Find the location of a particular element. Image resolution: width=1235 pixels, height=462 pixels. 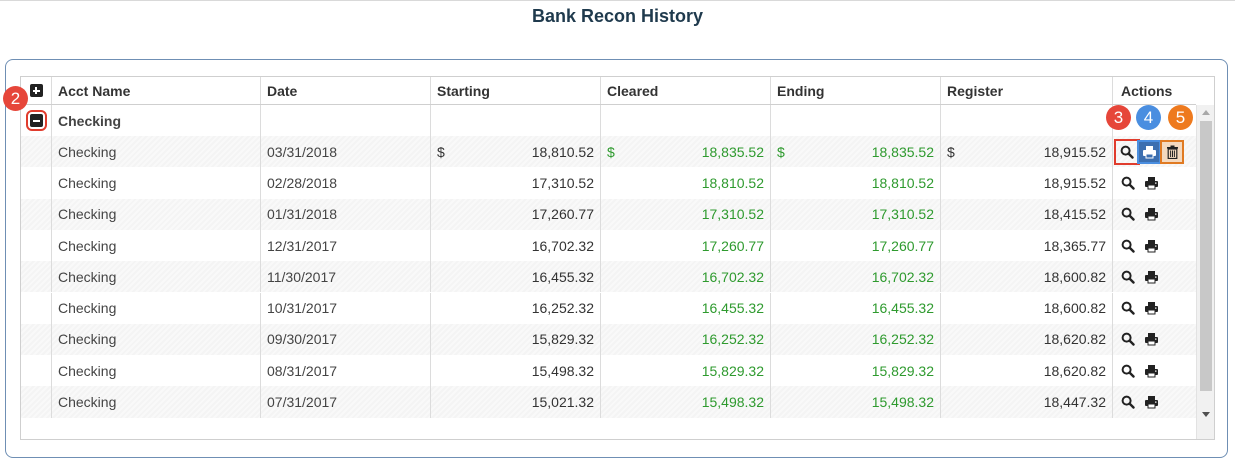

group-label: Checking is located at coordinates (156, 121).